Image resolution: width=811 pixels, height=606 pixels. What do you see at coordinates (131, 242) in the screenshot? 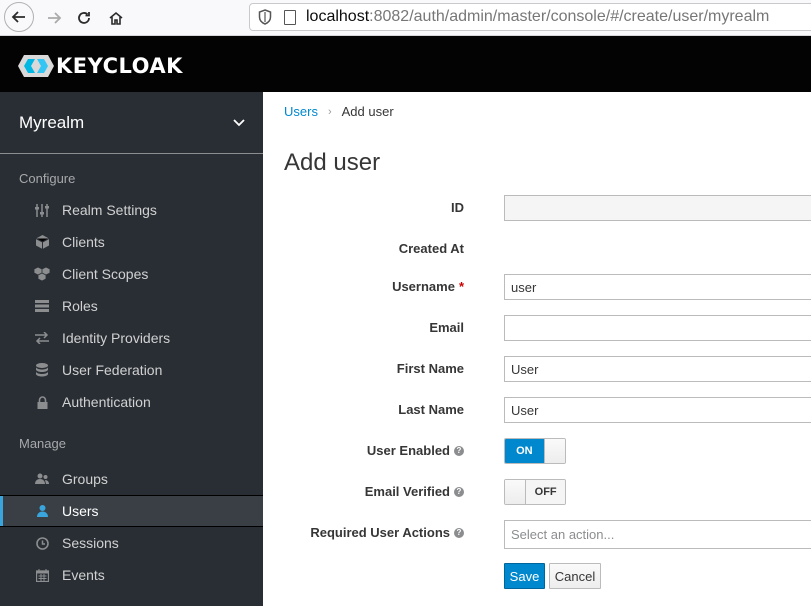
I see `sidebar-item-clients: Clients` at bounding box center [131, 242].